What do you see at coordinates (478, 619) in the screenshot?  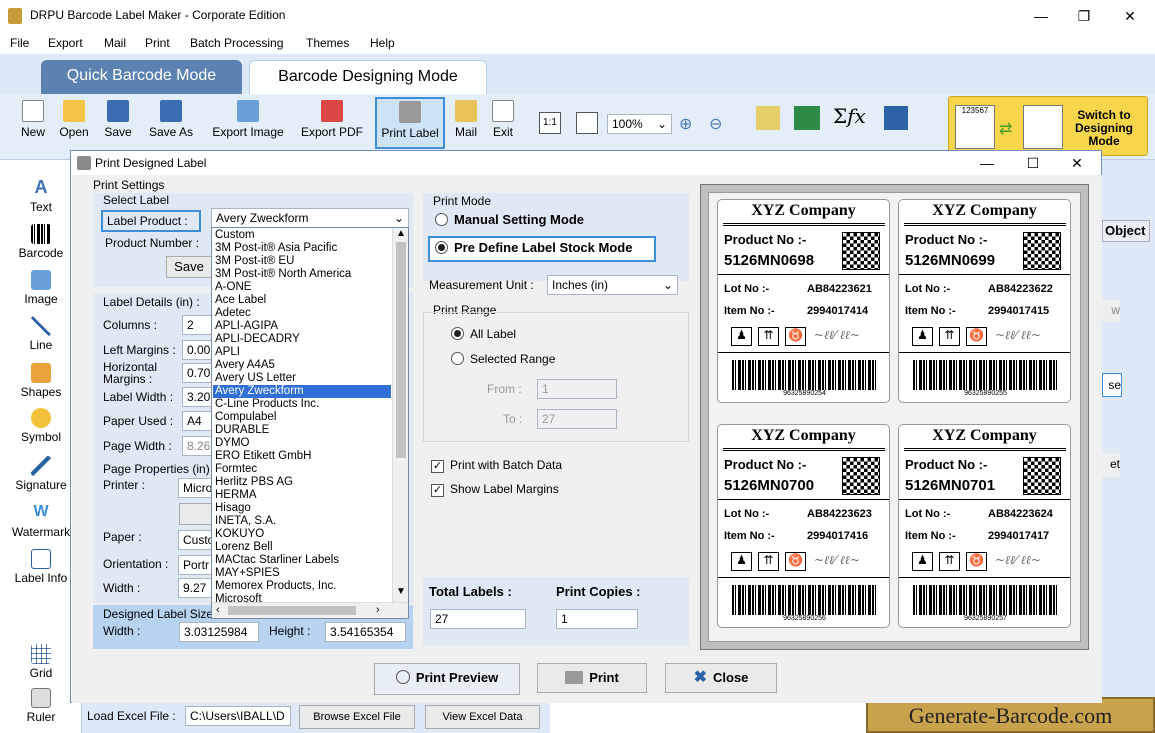 I see `total-labels-input: 27` at bounding box center [478, 619].